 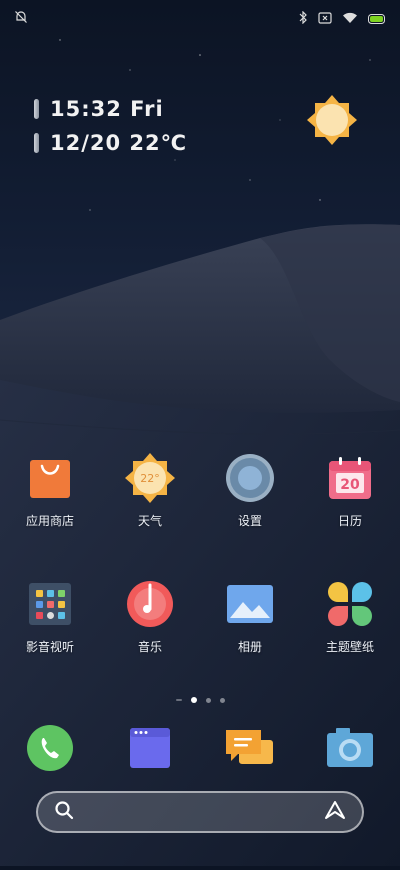 I want to click on music-icon, so click(x=150, y=604).